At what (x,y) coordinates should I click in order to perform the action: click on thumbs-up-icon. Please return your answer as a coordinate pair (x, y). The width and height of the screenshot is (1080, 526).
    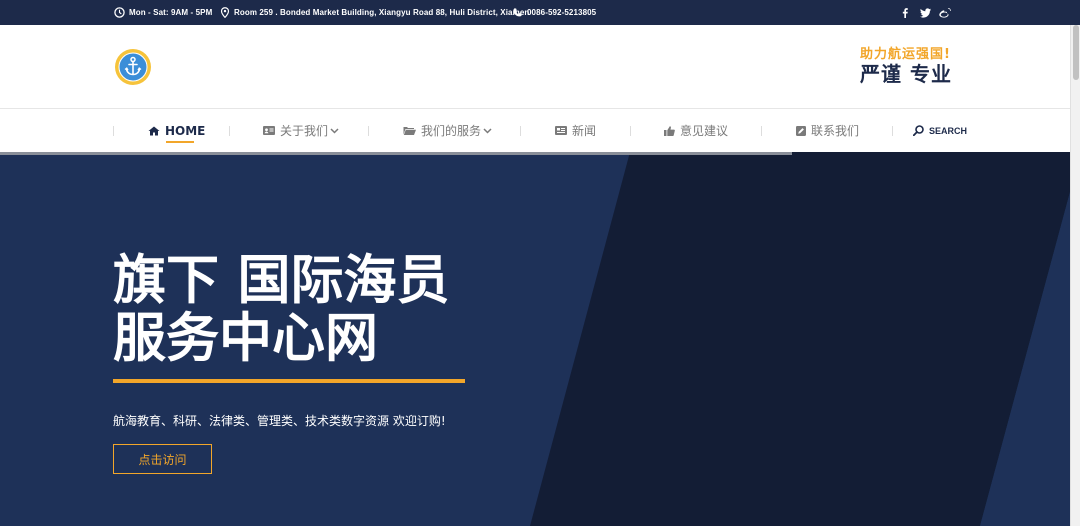
    Looking at the image, I should click on (669, 130).